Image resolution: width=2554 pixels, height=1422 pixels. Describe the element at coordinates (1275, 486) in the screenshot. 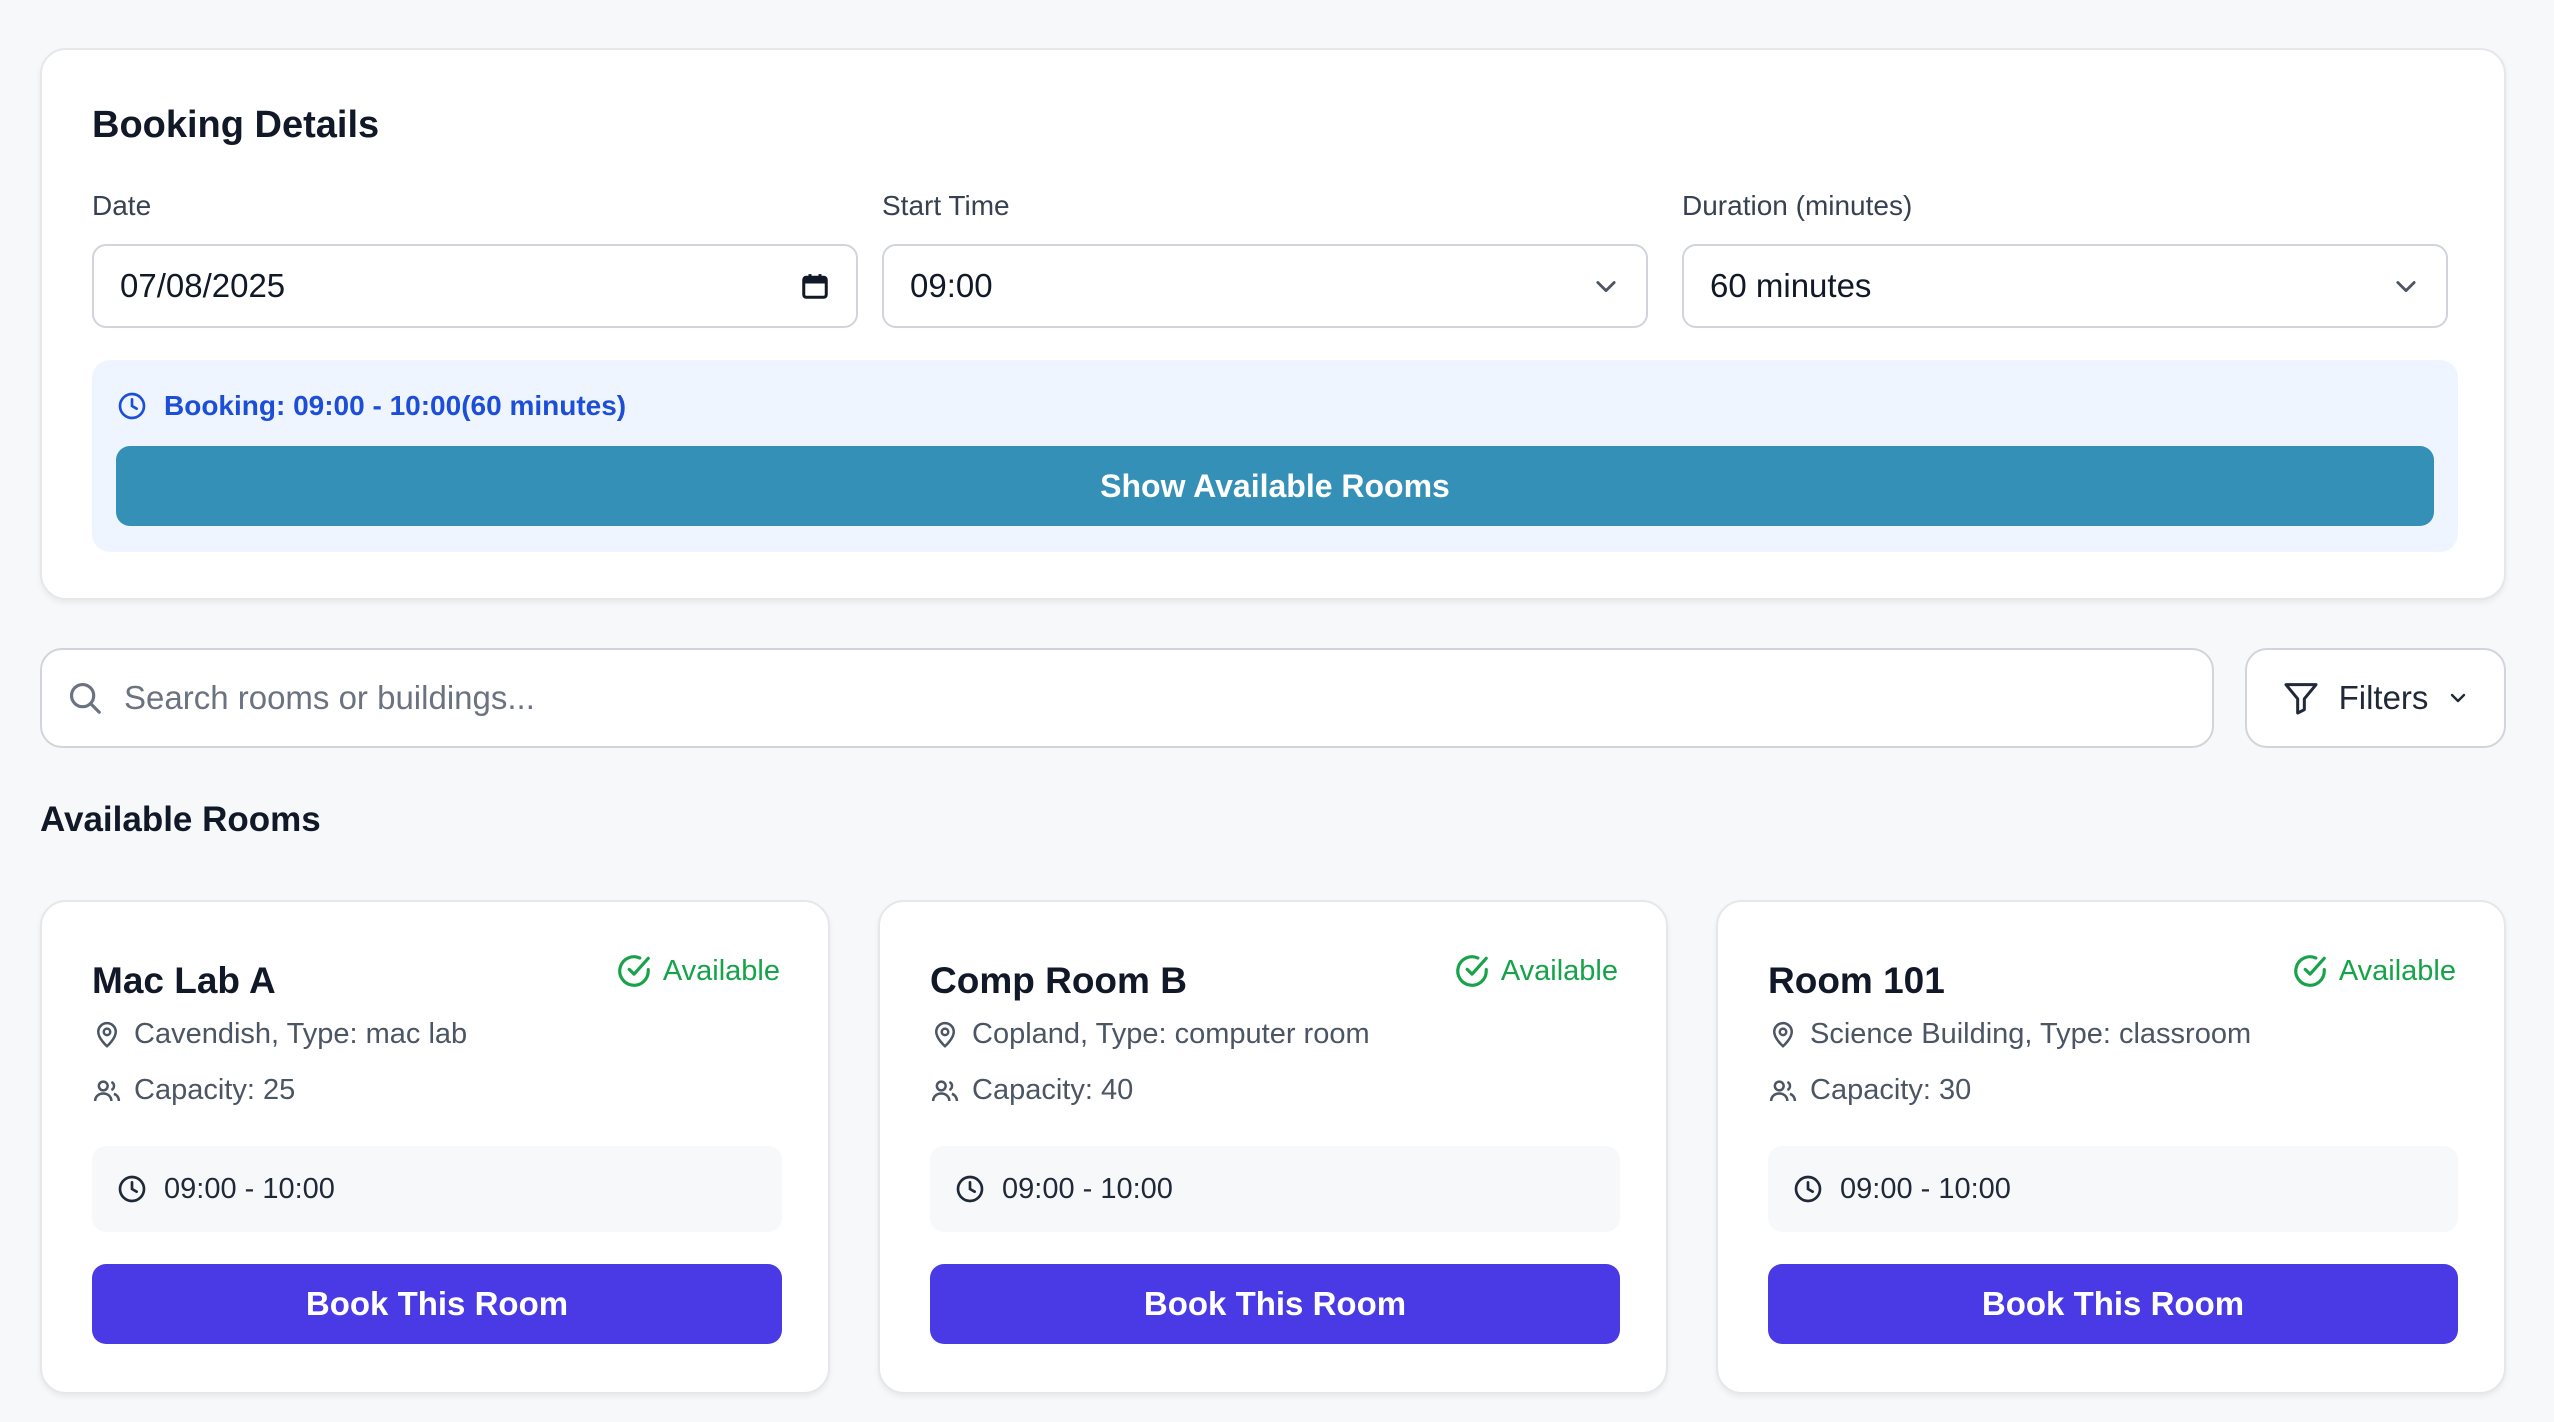

I see `show-available-rooms-button: Show Available Rooms` at that location.